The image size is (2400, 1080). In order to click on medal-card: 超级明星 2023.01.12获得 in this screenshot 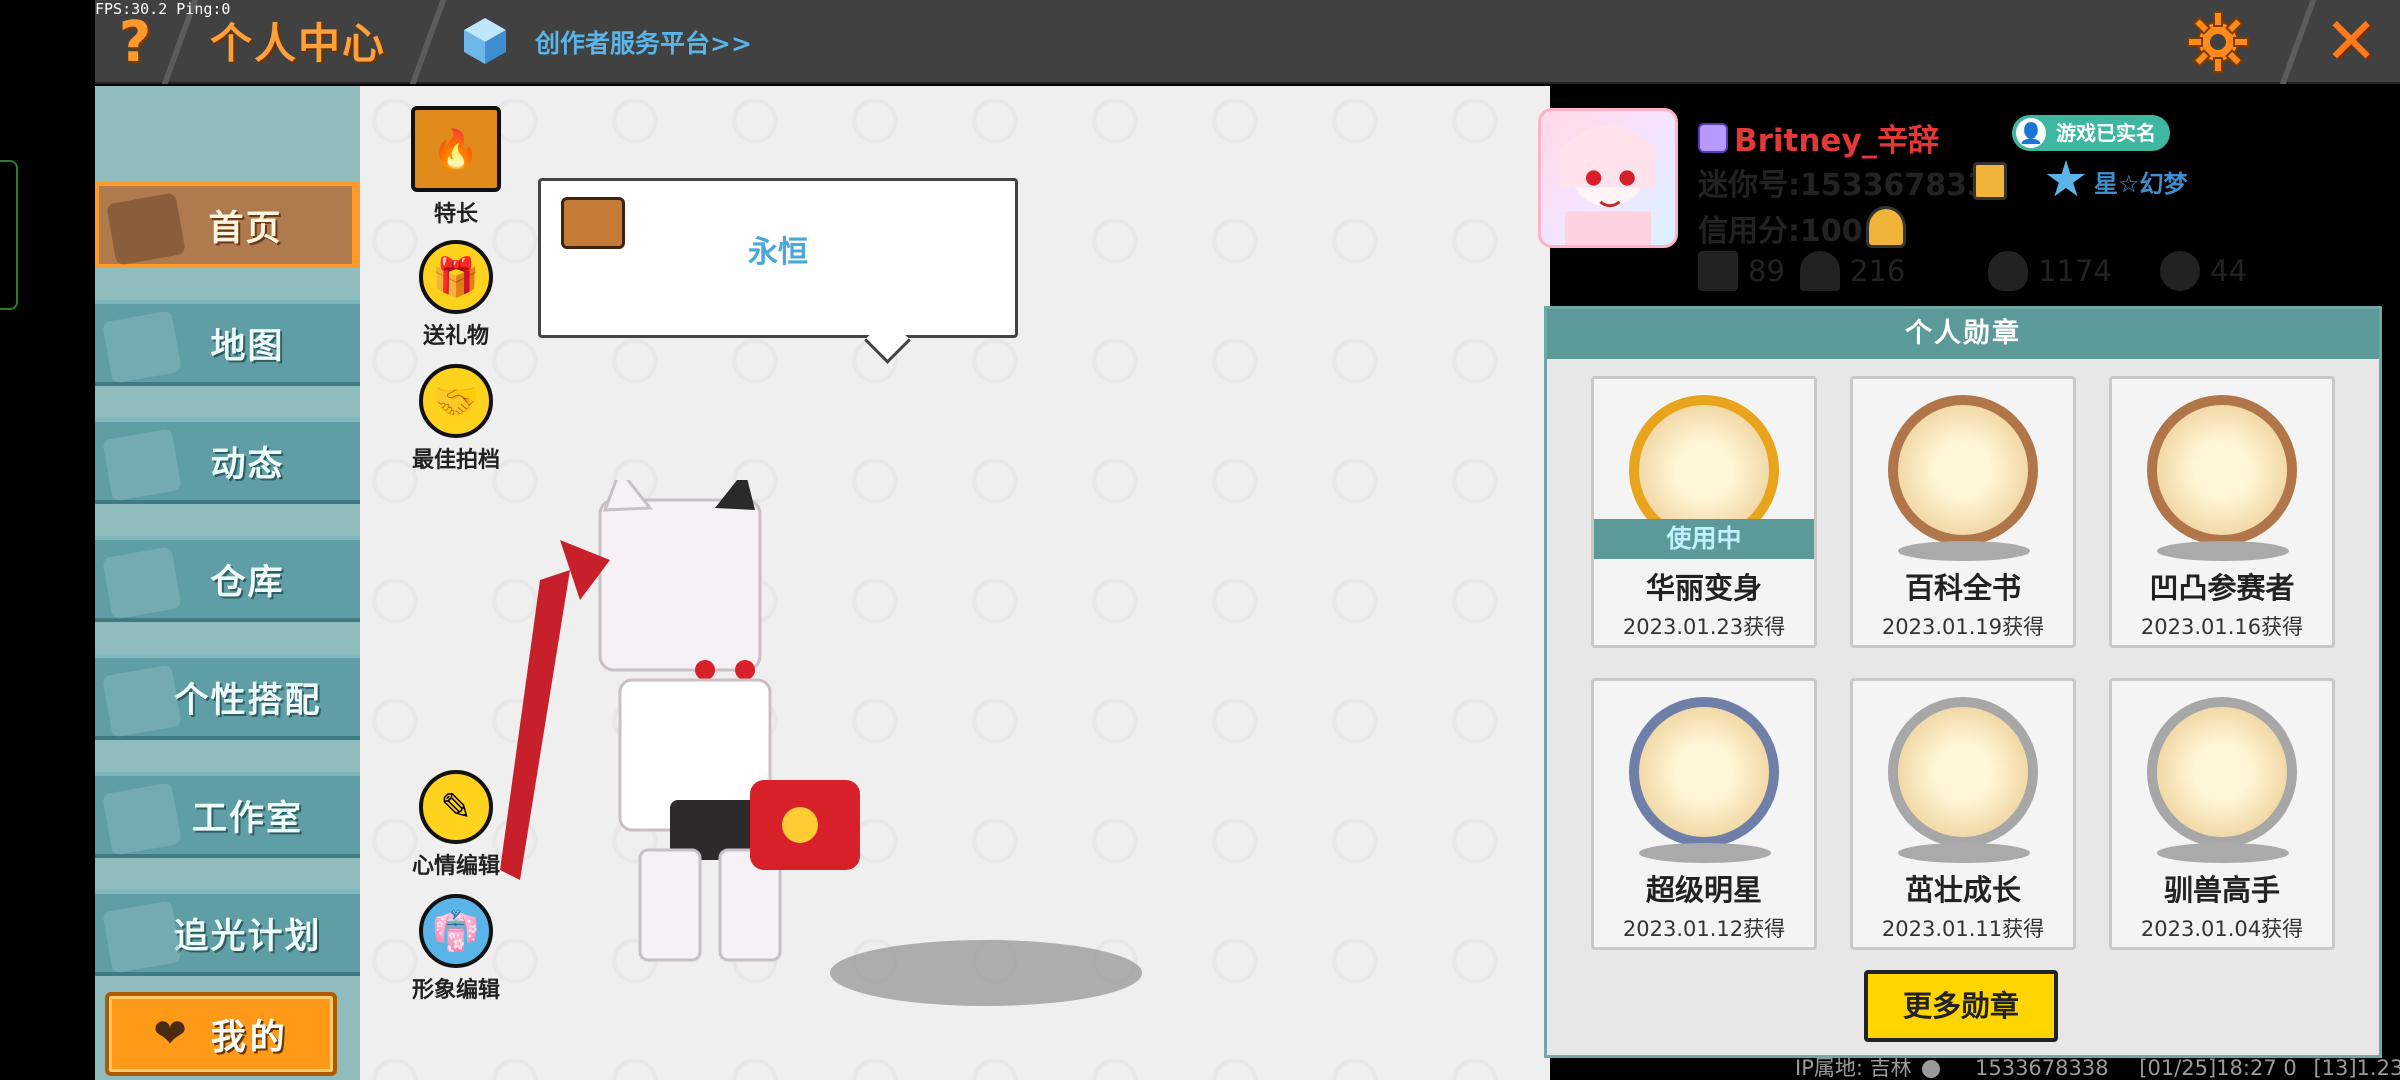, I will do `click(1704, 814)`.